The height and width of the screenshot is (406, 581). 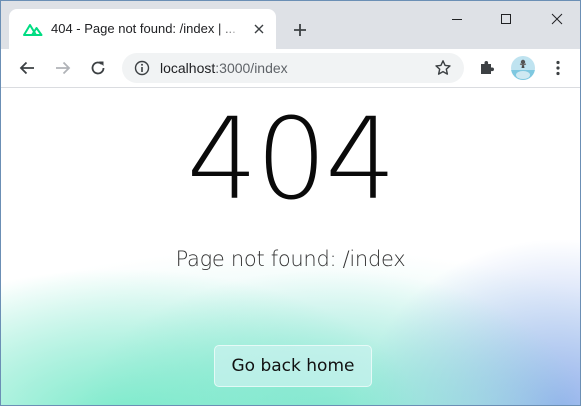 I want to click on url-path: :3000/index, so click(x=251, y=68).